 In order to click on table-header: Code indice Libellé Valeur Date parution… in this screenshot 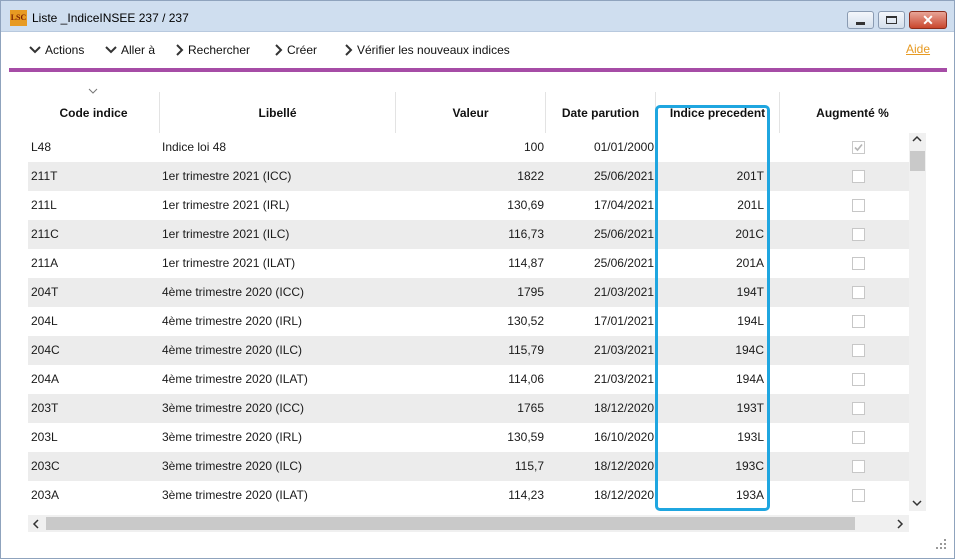, I will do `click(476, 107)`.